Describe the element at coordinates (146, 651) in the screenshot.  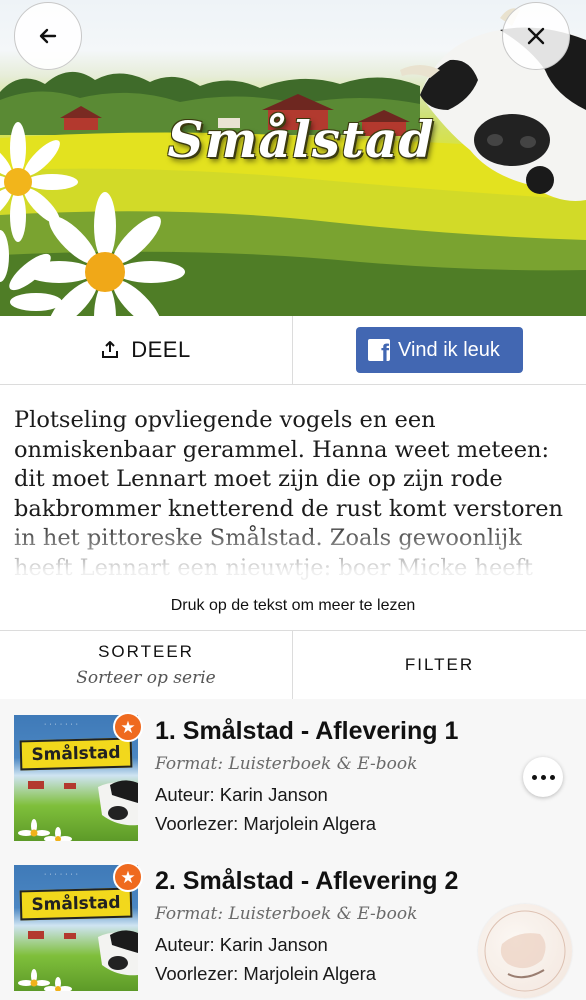
I see `sort-label: SORTEER` at that location.